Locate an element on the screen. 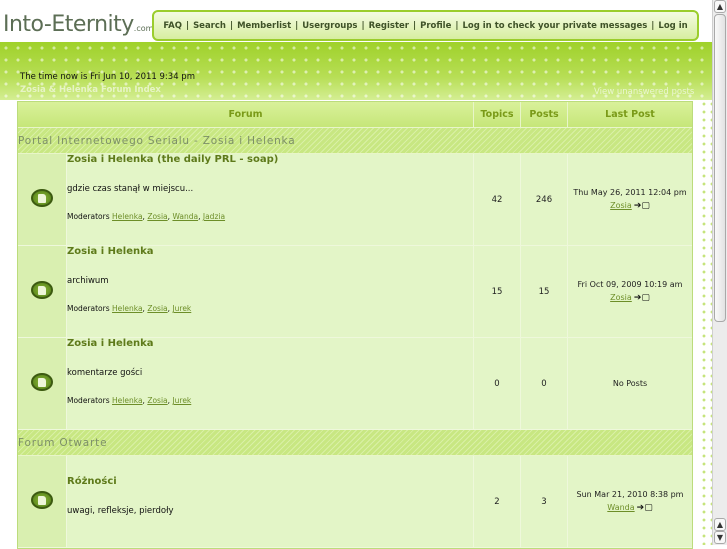  nav-usergroups: Usergroups is located at coordinates (329, 26).